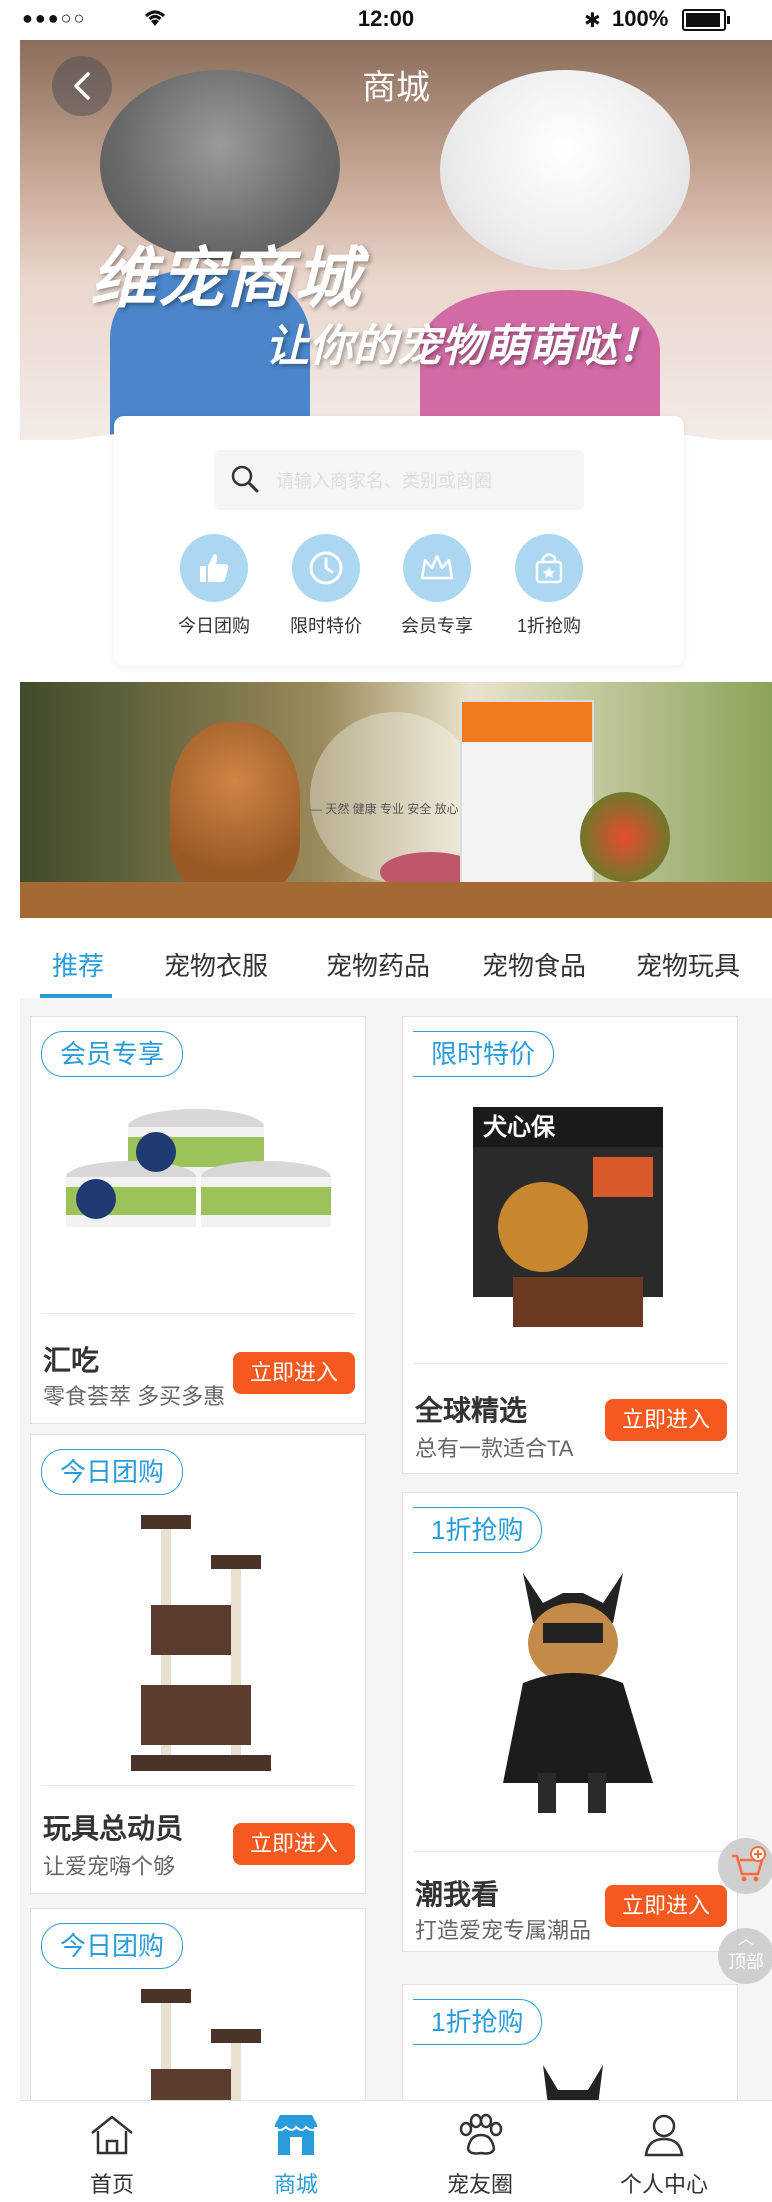  Describe the element at coordinates (664, 2135) in the screenshot. I see `user-icon` at that location.